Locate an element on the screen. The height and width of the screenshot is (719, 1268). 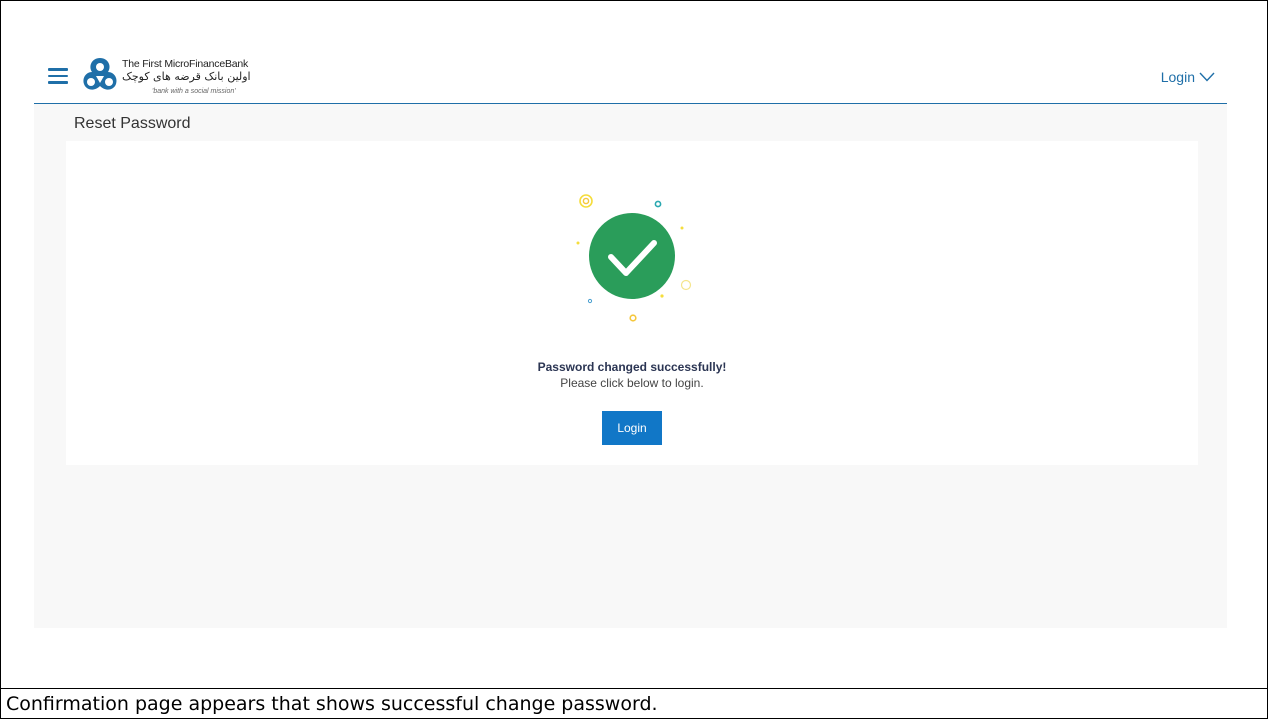
logo-name-fa: اولین بانک قرضه های کوچک is located at coordinates (186, 76).